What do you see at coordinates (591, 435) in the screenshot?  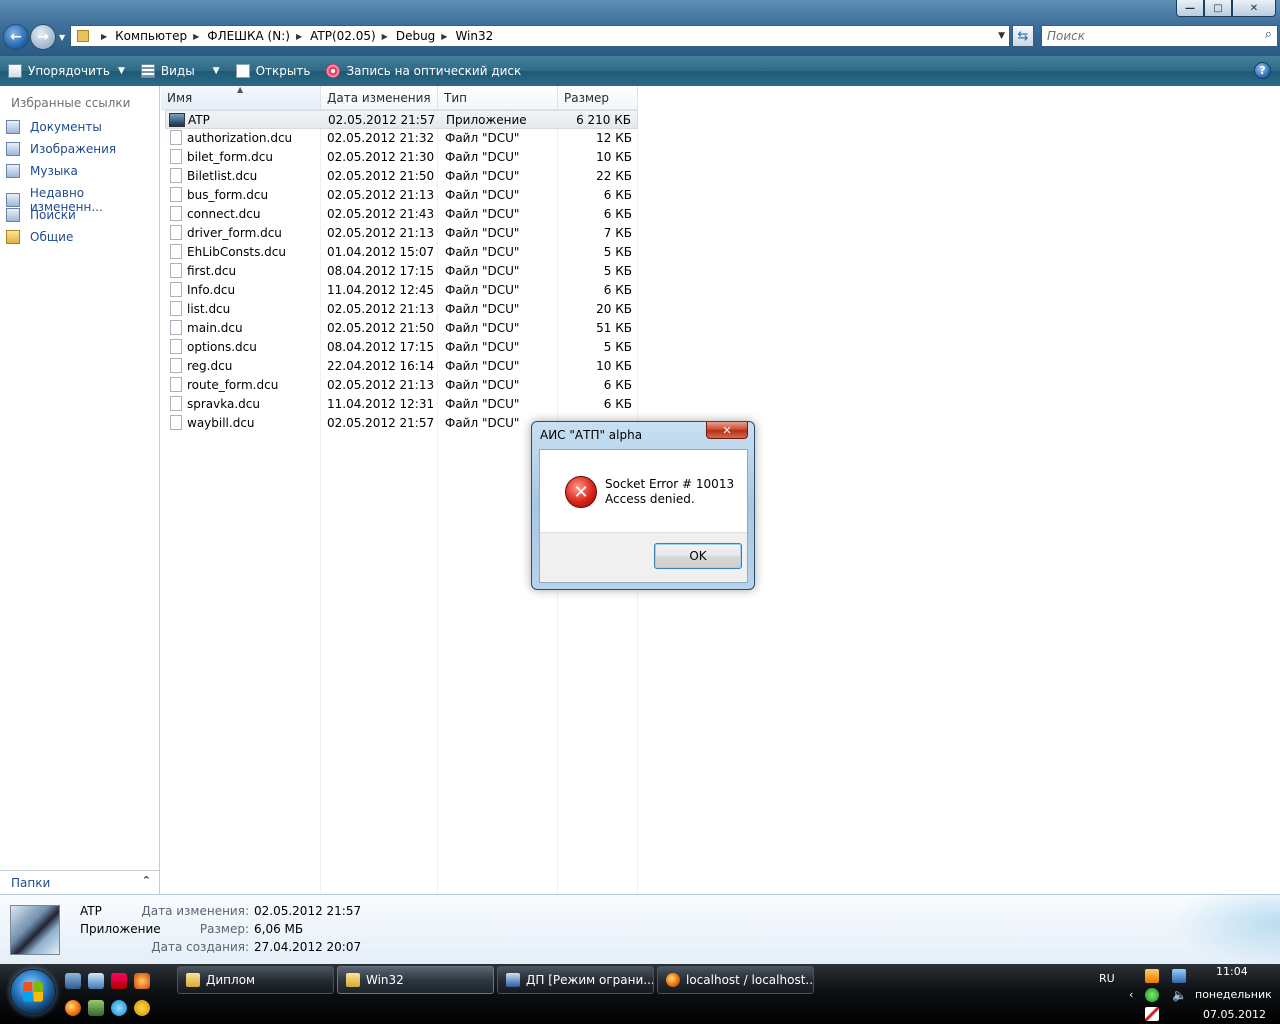 I see `dialog-title: АИС "АТП" alpha` at bounding box center [591, 435].